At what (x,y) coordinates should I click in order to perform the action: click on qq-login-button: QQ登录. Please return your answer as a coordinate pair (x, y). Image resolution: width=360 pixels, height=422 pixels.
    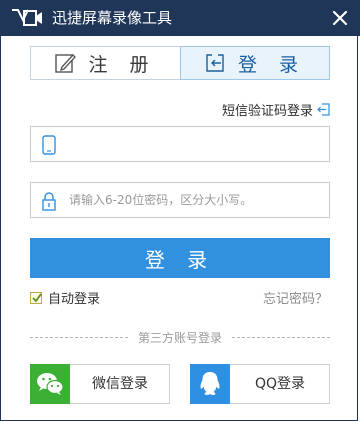
    Looking at the image, I should click on (260, 384).